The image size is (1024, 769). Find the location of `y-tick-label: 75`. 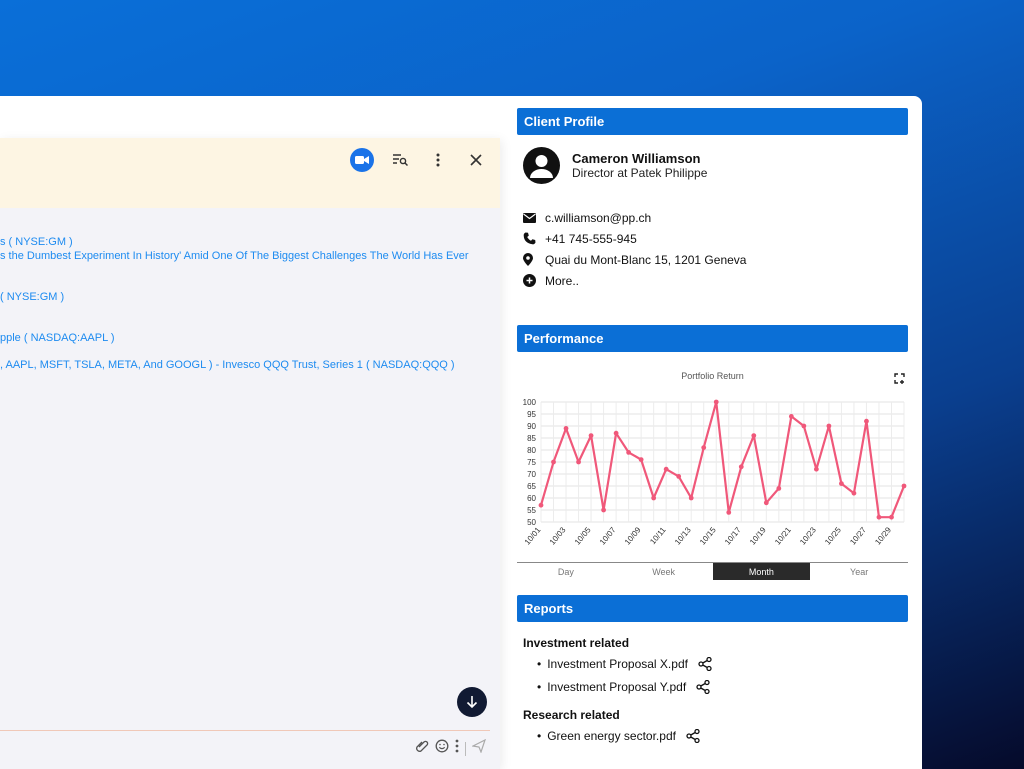

y-tick-label: 75 is located at coordinates (531, 462).